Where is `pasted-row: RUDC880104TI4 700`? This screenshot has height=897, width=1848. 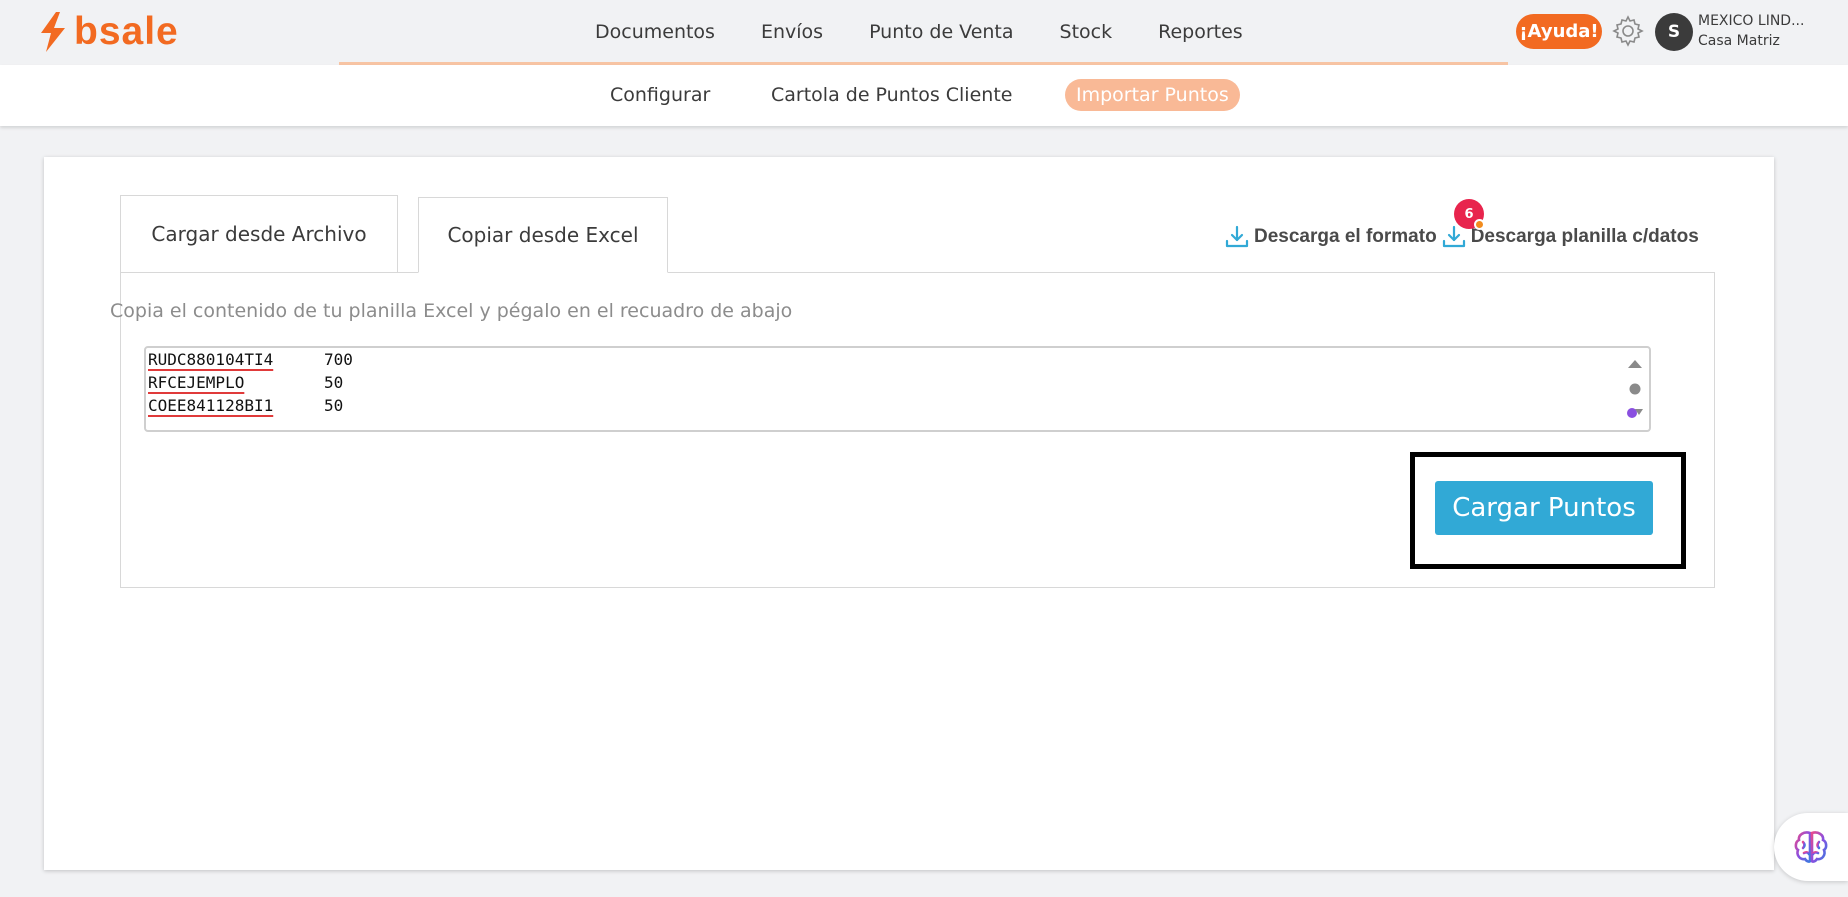 pasted-row: RUDC880104TI4 700 is located at coordinates (250, 359).